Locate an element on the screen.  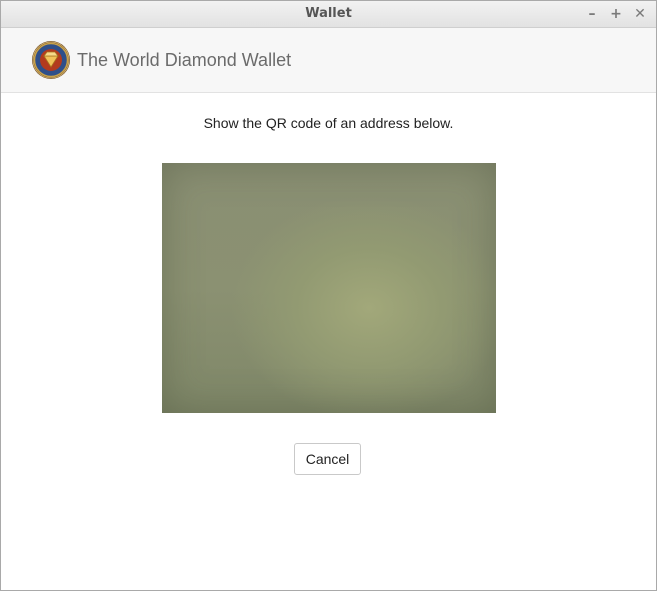
maximize-button: + is located at coordinates (616, 14).